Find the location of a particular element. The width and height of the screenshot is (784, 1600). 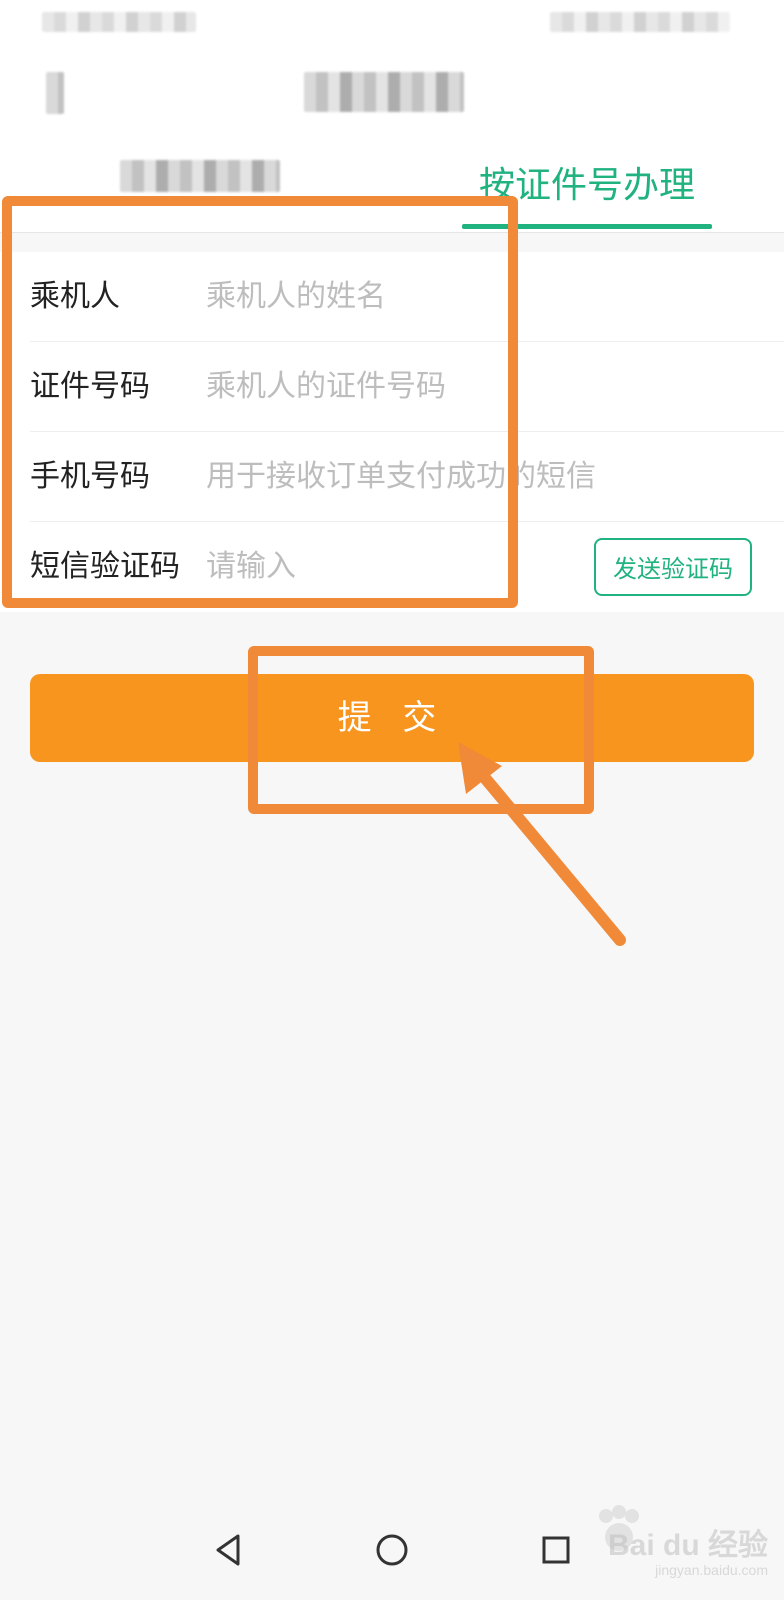

tab-other-blur is located at coordinates (200, 176).